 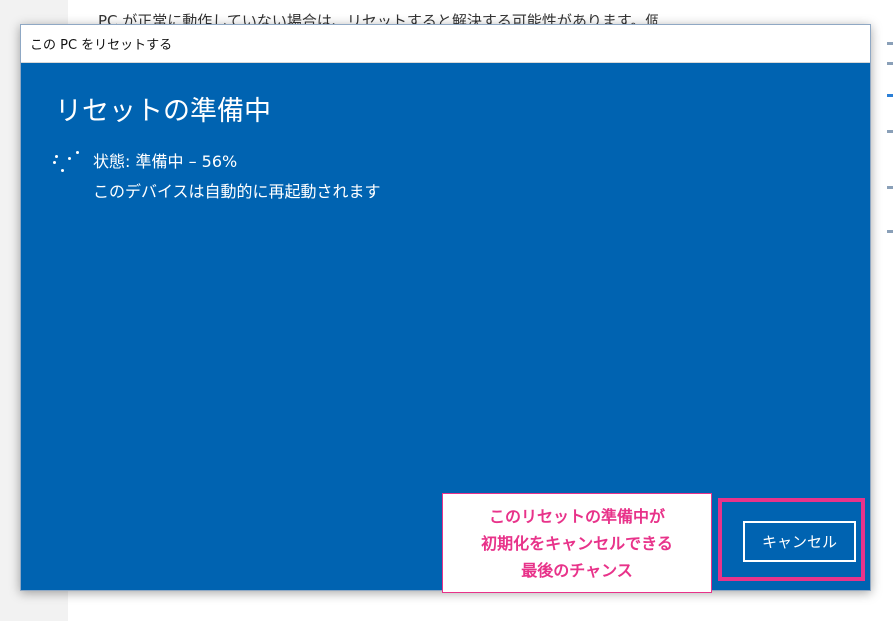 What do you see at coordinates (577, 570) in the screenshot?
I see `annotation-line-3: 最後のチャンス` at bounding box center [577, 570].